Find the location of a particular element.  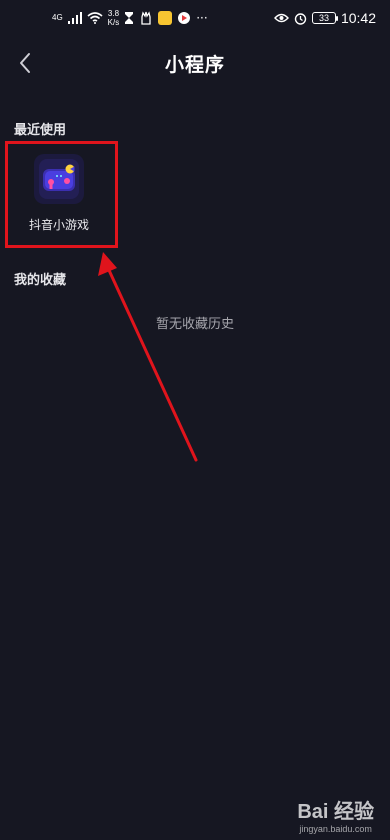

game-controller-icon is located at coordinates (59, 179).